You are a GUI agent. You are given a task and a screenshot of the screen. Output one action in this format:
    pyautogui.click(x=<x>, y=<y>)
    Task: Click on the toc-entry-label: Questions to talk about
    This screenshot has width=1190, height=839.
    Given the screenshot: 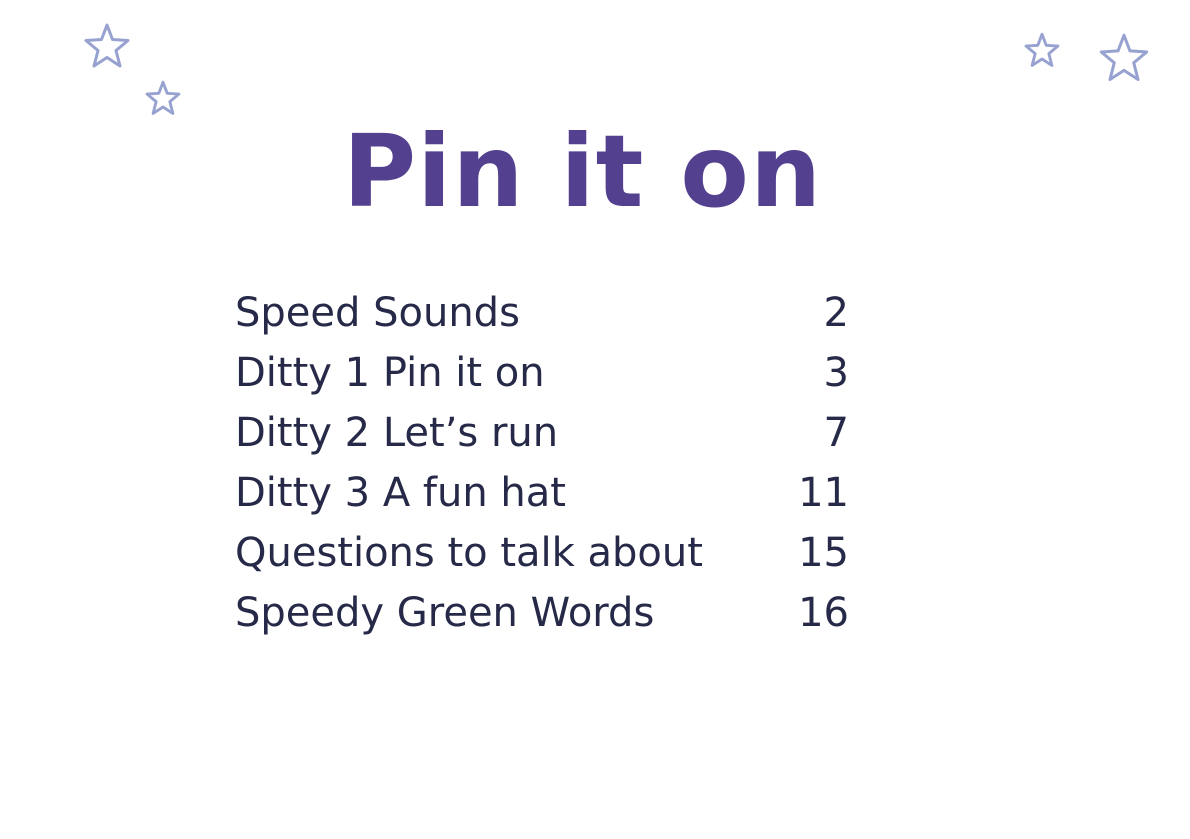 What is the action you would take?
    pyautogui.click(x=469, y=553)
    